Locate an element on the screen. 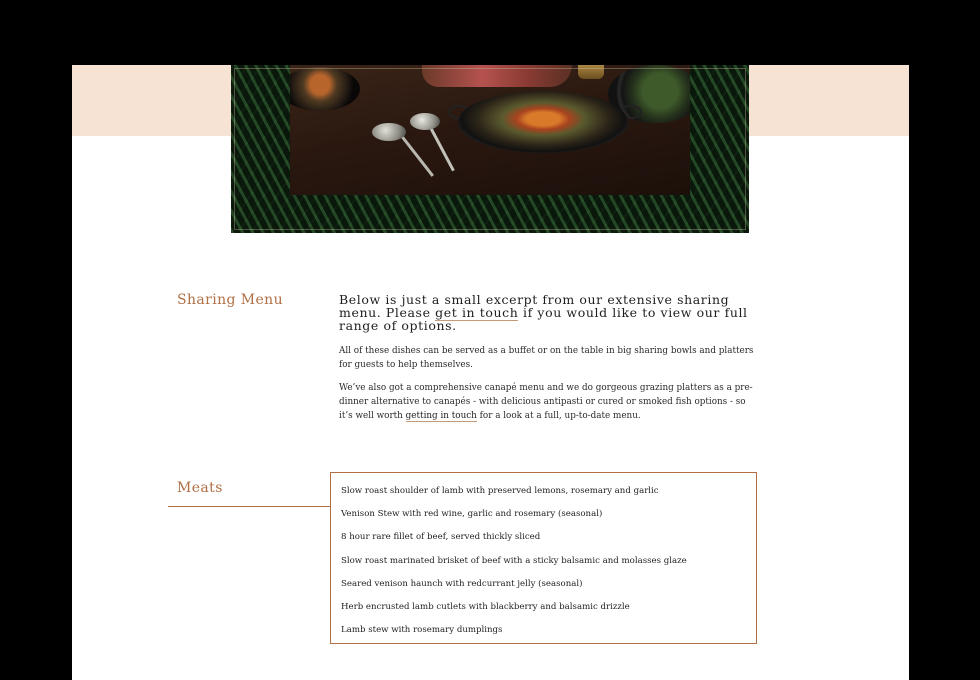 The height and width of the screenshot is (680, 980). hero-image is located at coordinates (490, 149).